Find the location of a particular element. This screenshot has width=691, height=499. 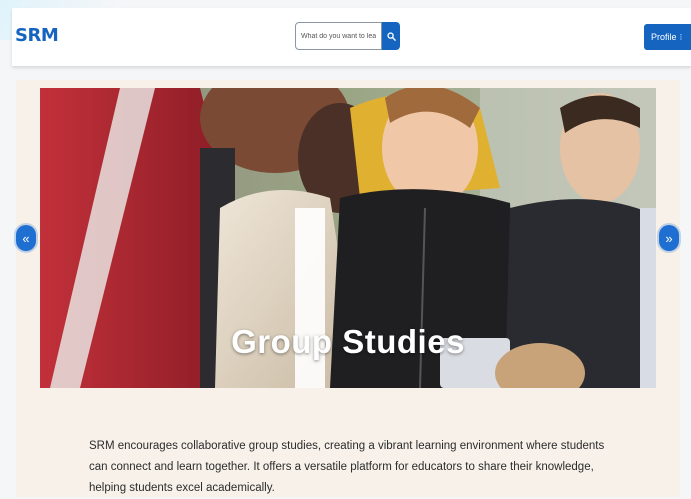

slide-caption: Group Studies is located at coordinates (348, 341).